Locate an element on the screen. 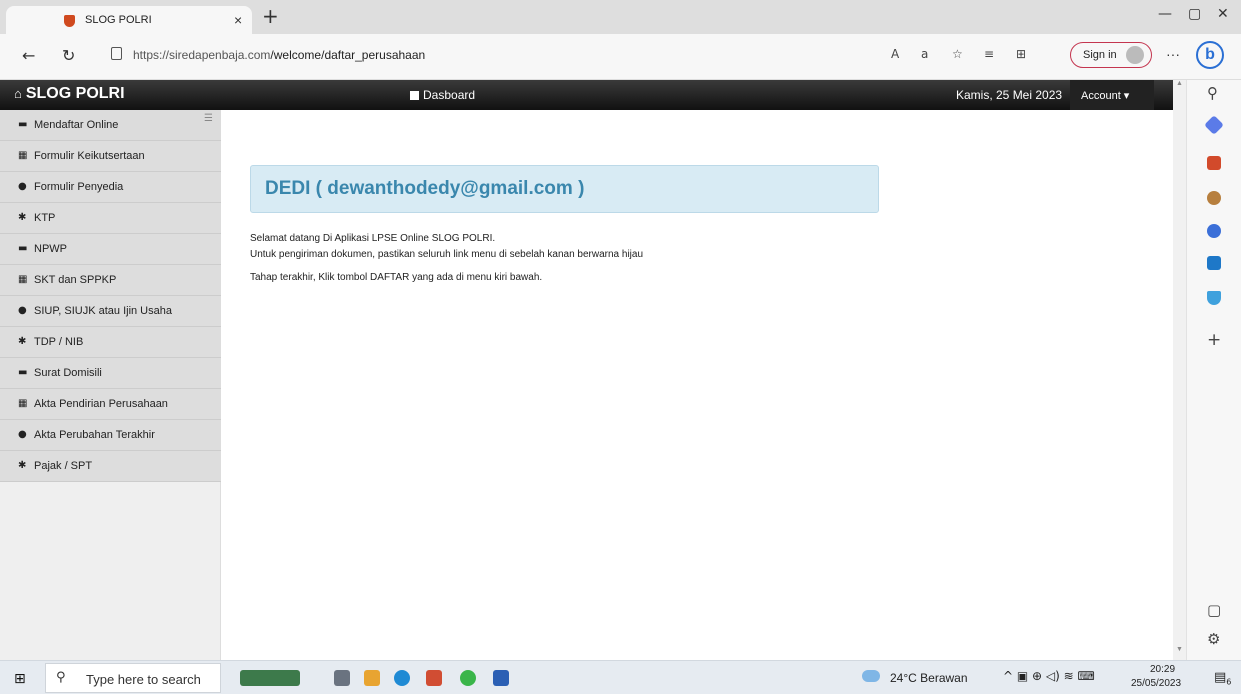 The width and height of the screenshot is (1241, 694). office-icon is located at coordinates (1214, 231).